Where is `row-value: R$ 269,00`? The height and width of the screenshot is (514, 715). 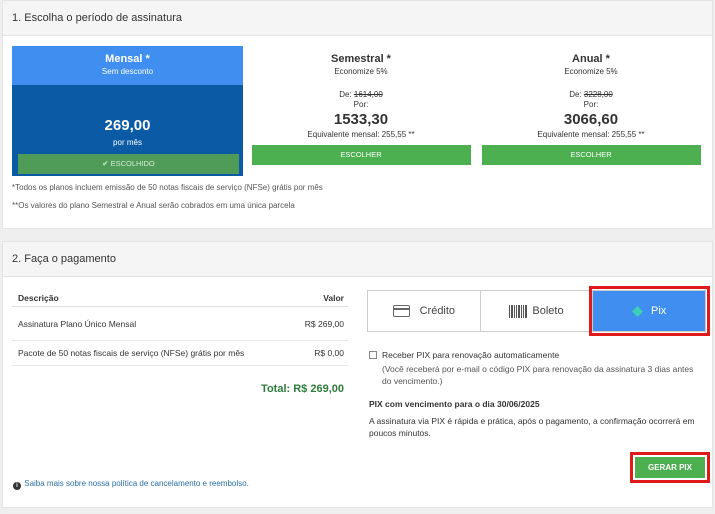
row-value: R$ 269,00 is located at coordinates (324, 323).